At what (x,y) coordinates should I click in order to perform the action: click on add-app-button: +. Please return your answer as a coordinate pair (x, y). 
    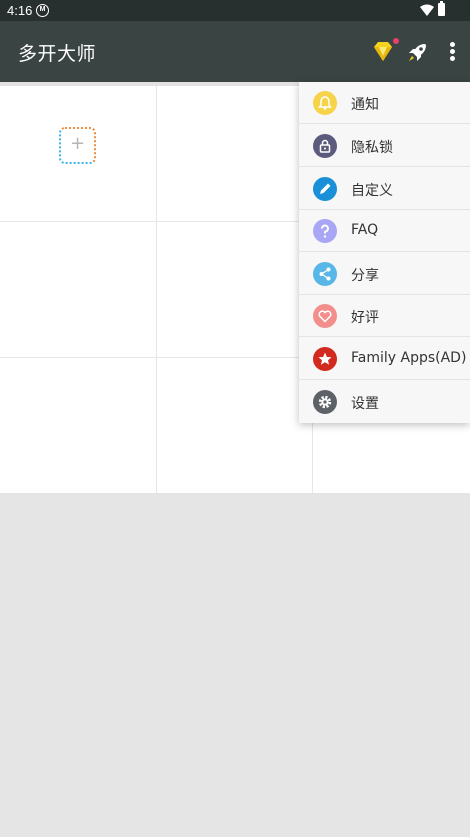
    Looking at the image, I should click on (77, 145).